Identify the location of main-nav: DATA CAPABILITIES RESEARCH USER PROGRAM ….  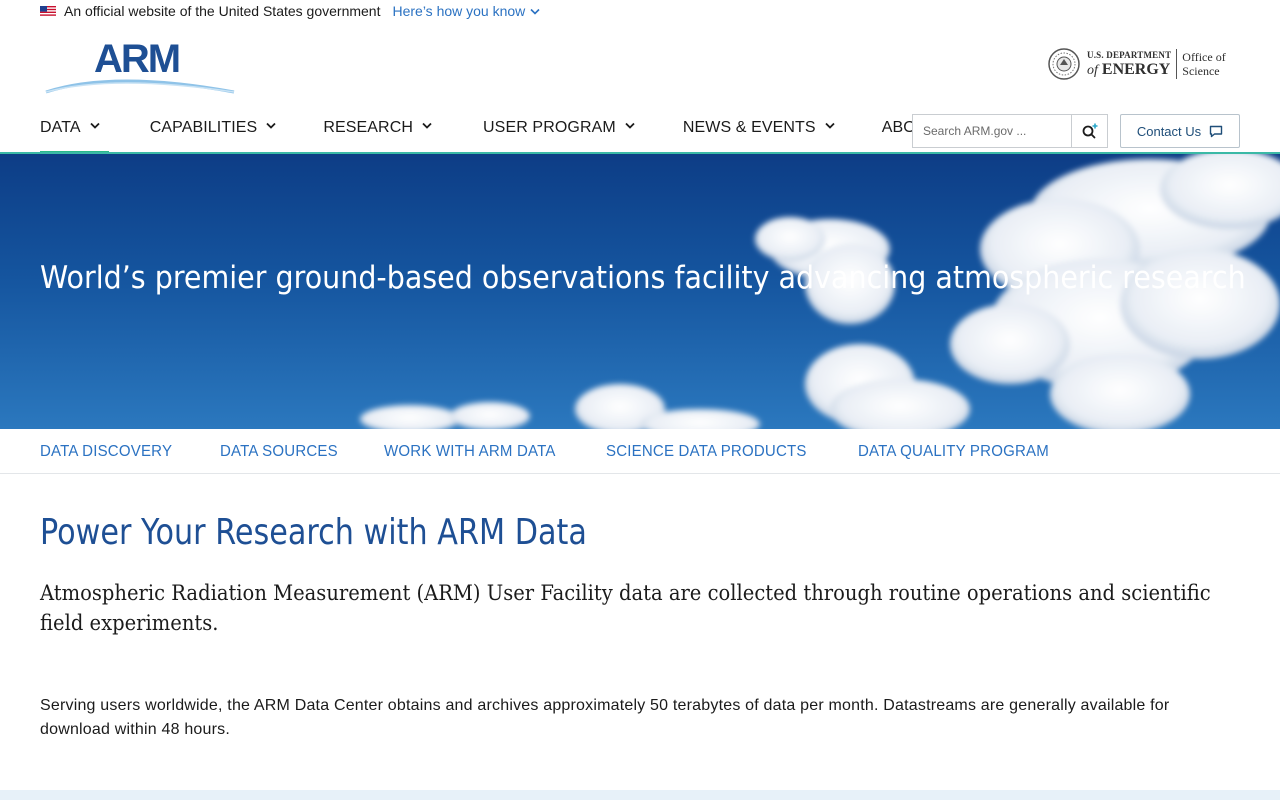
(498, 133).